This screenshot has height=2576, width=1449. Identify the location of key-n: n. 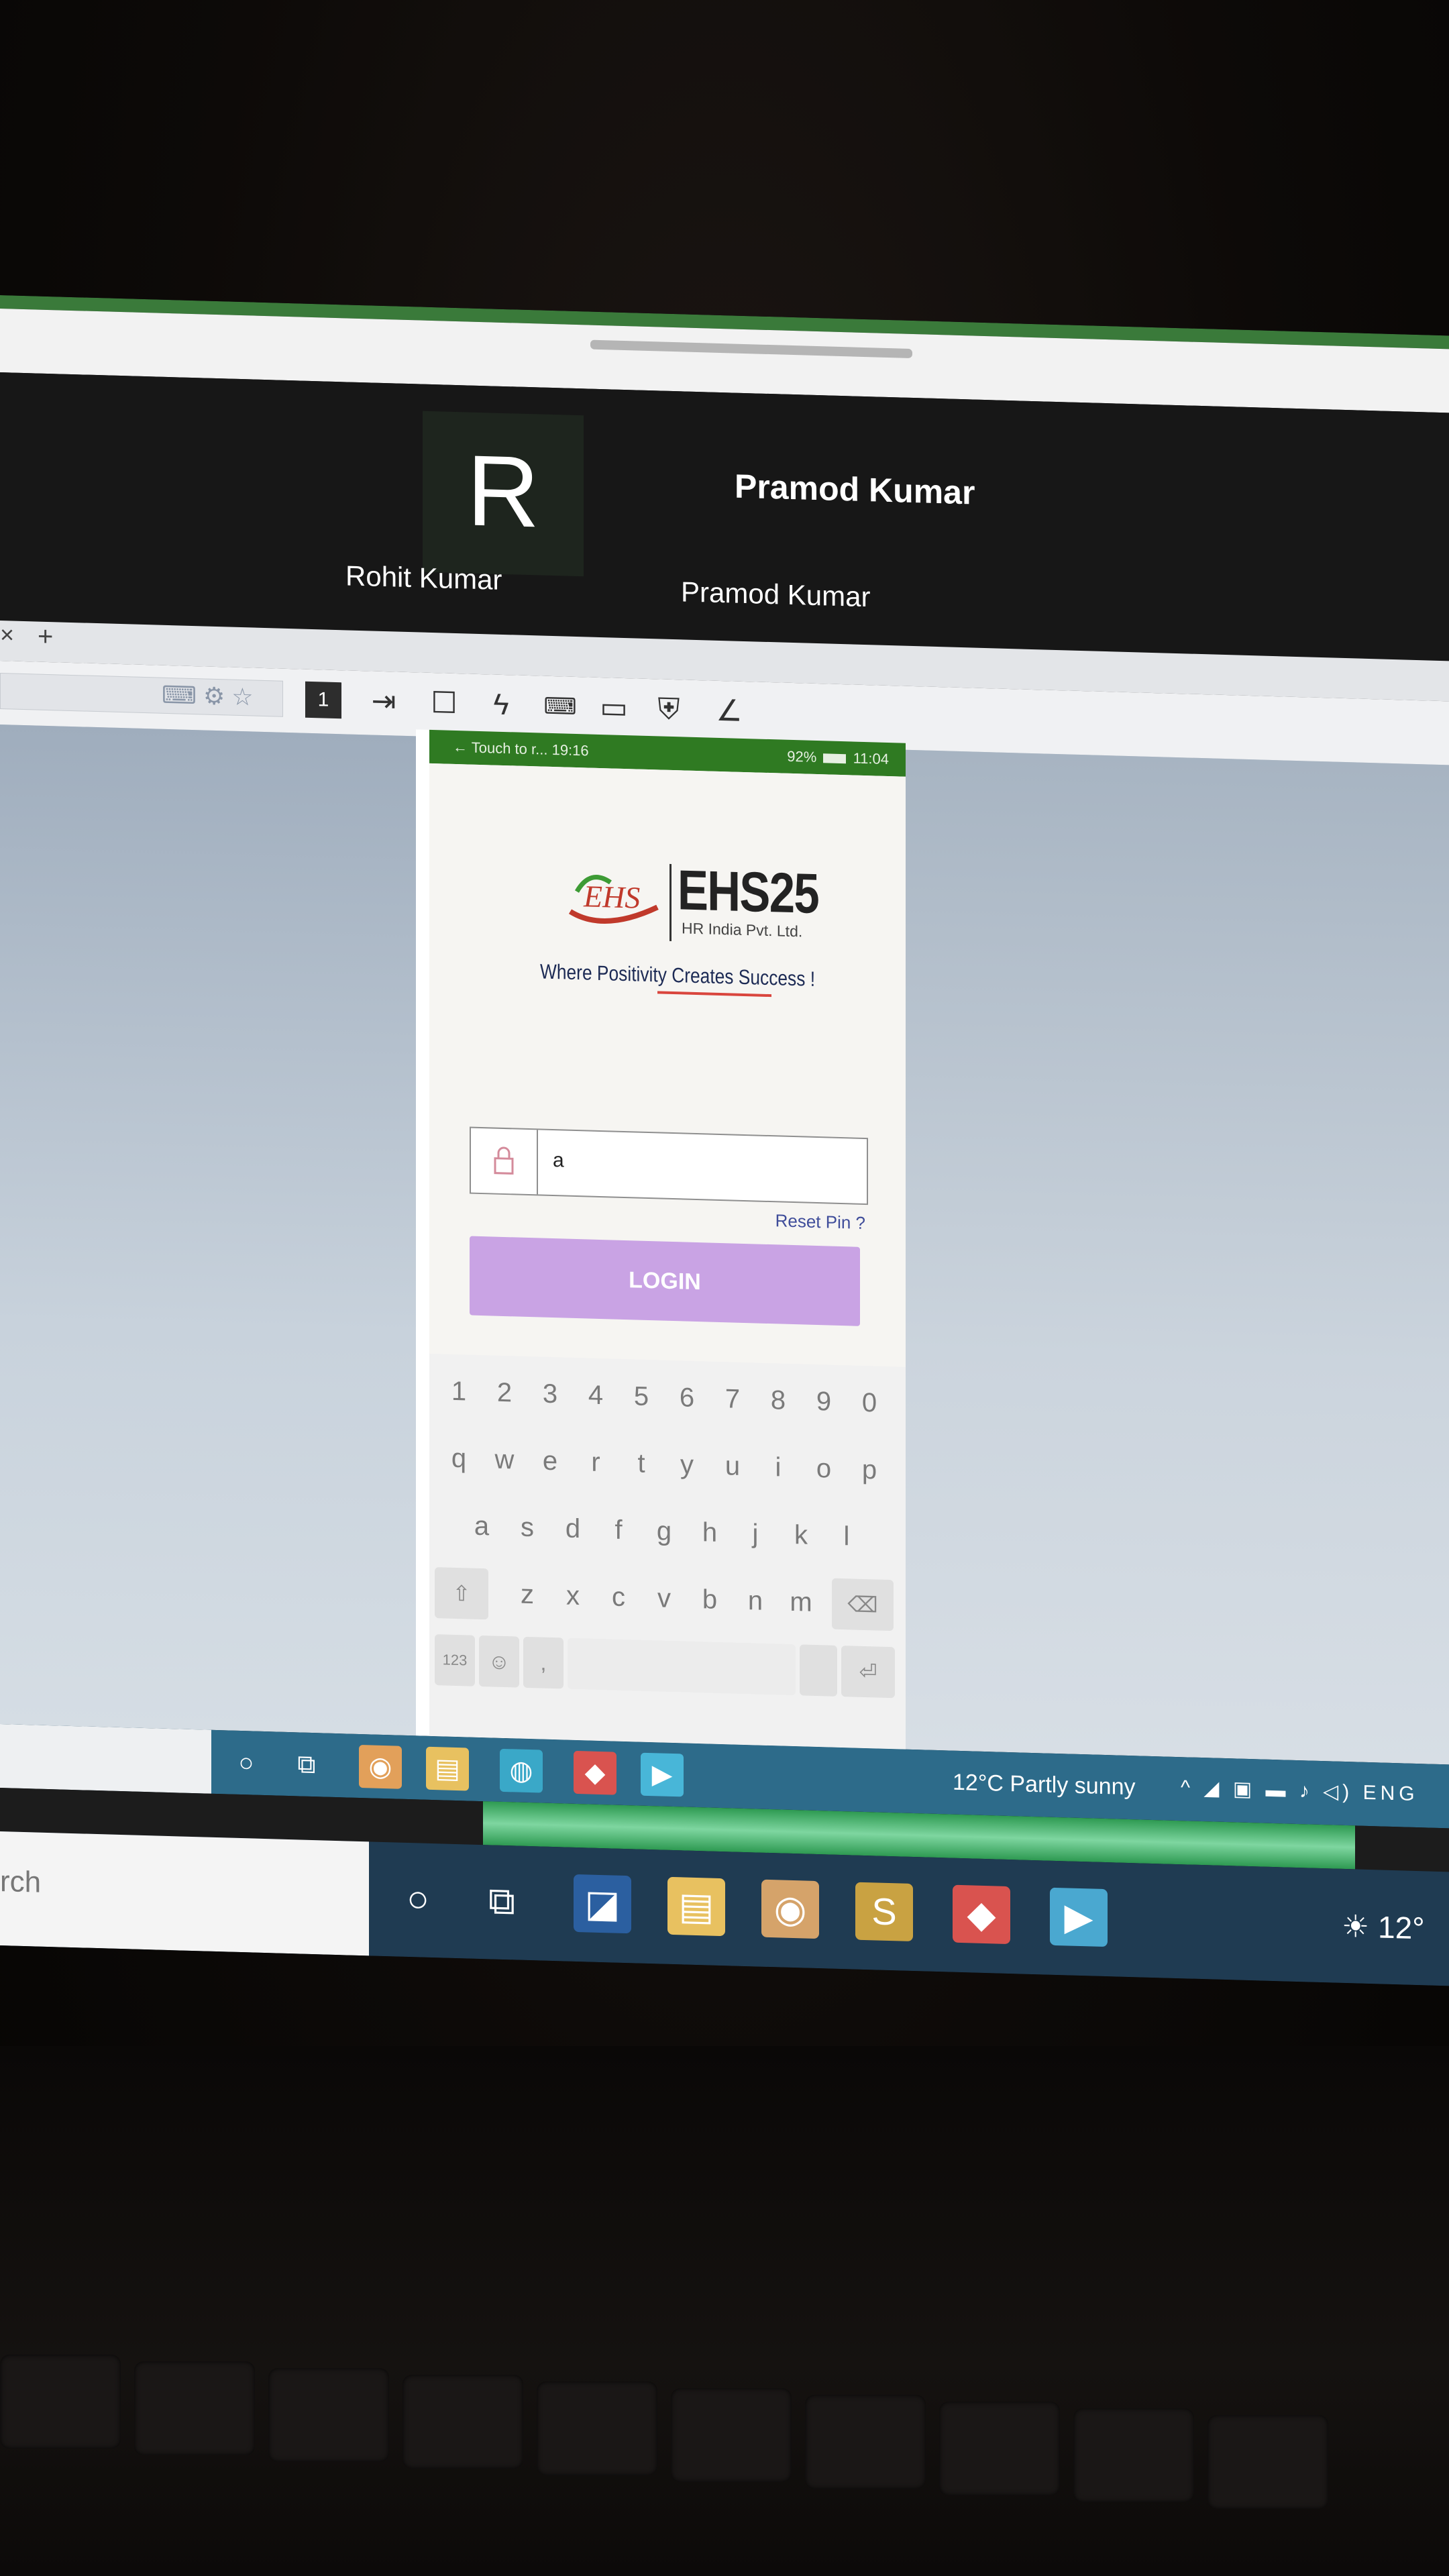
(755, 1601).